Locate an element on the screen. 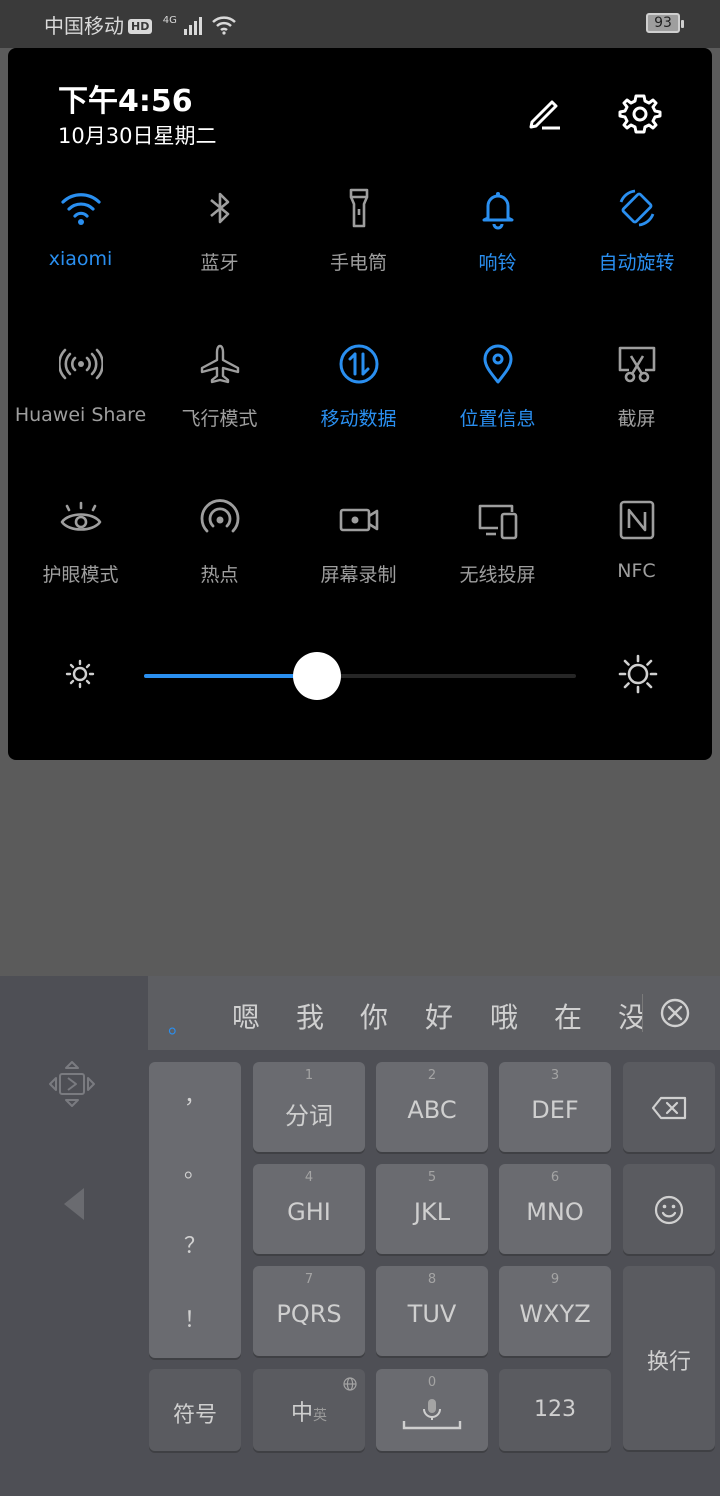 This screenshot has height=1496, width=720. smiley-icon is located at coordinates (669, 1210).